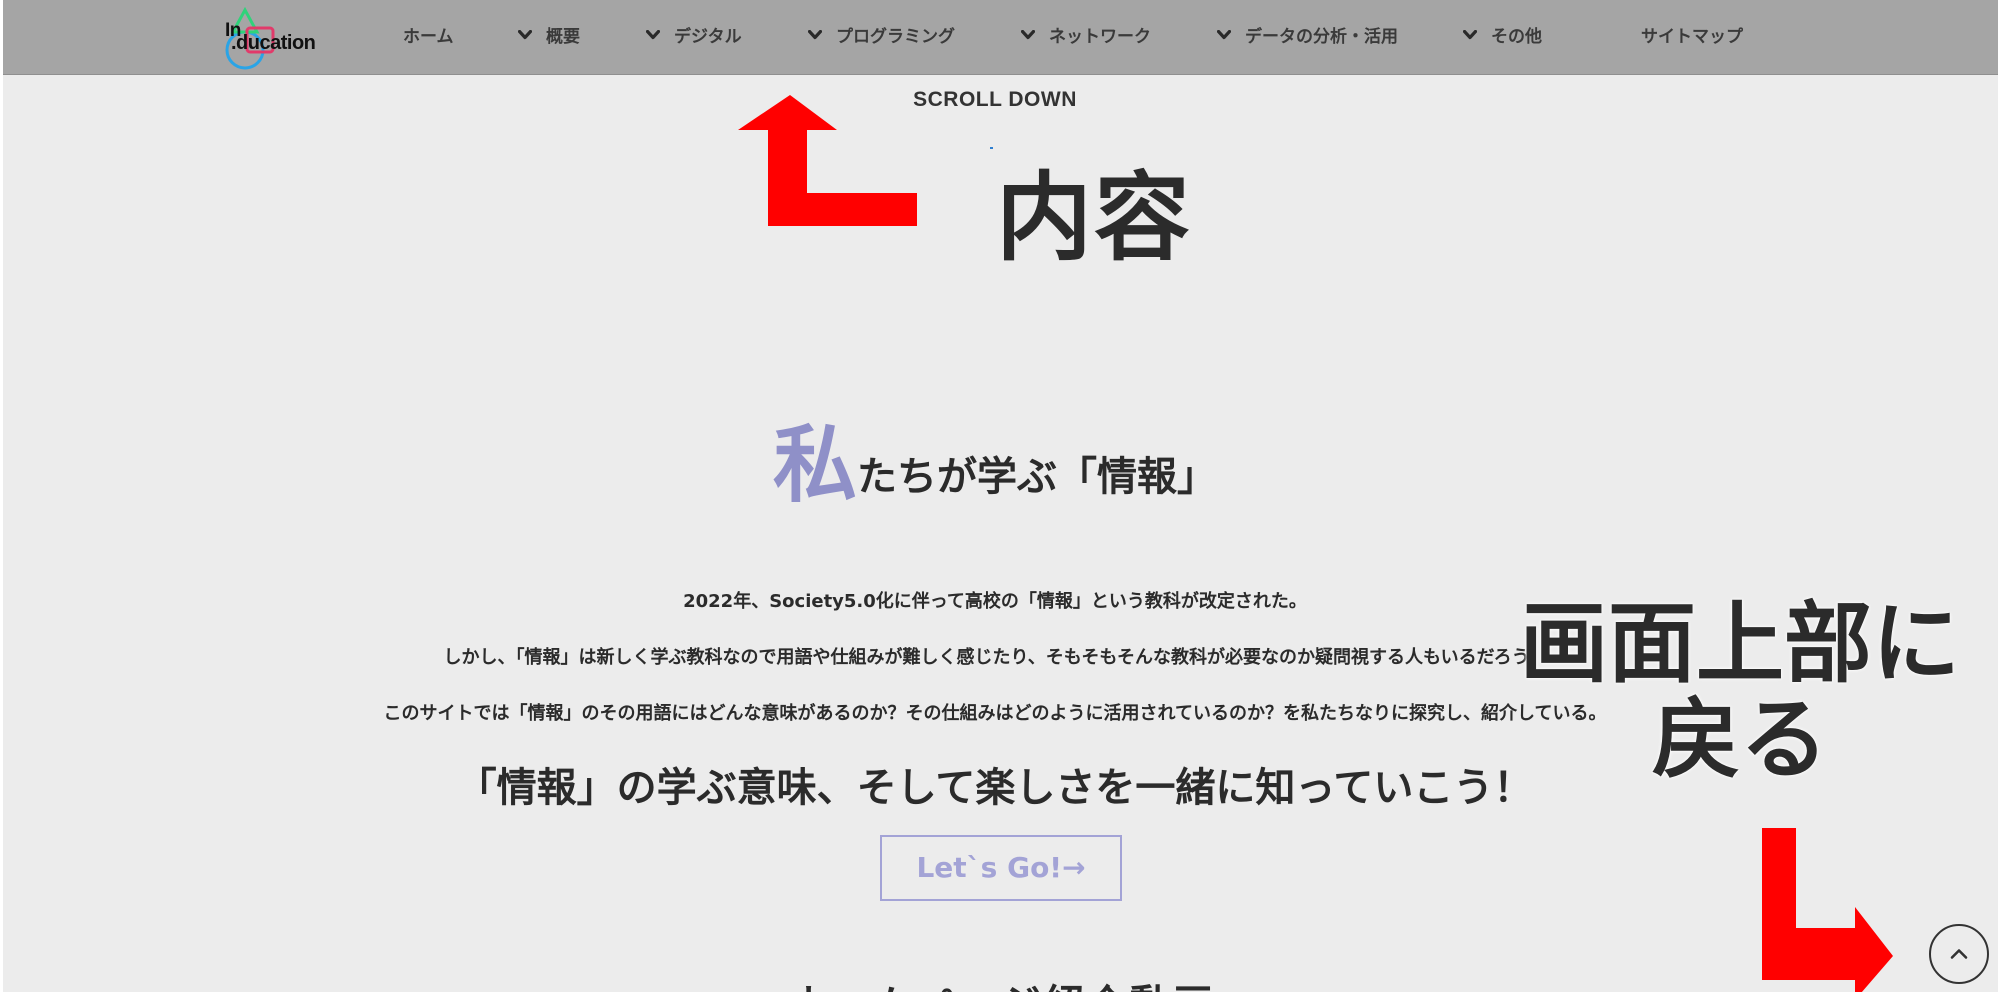 This screenshot has height=1001, width=2002. I want to click on annotation-content-label: 内容, so click(1094, 218).